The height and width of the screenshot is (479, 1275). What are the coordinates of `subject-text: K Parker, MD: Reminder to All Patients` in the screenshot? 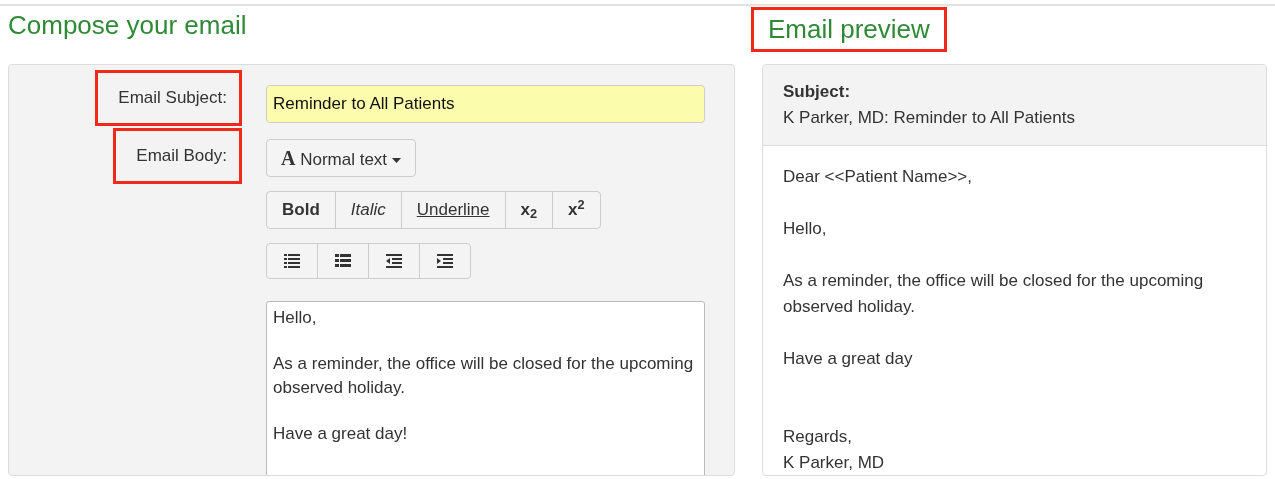 It's located at (929, 118).